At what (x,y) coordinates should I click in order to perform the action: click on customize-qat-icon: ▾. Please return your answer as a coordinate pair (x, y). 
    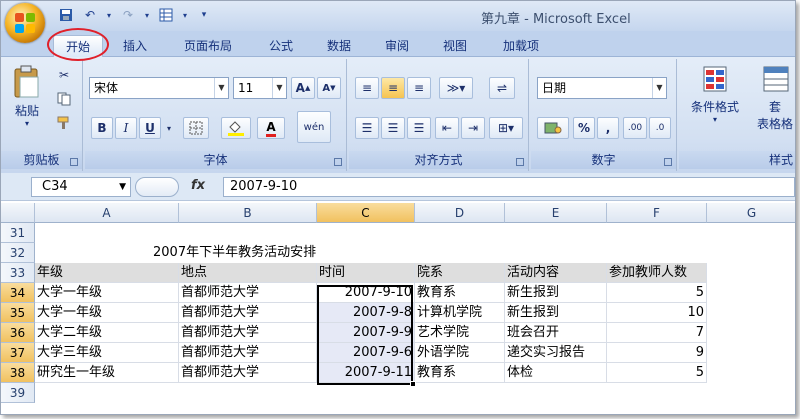
    Looking at the image, I should click on (204, 15).